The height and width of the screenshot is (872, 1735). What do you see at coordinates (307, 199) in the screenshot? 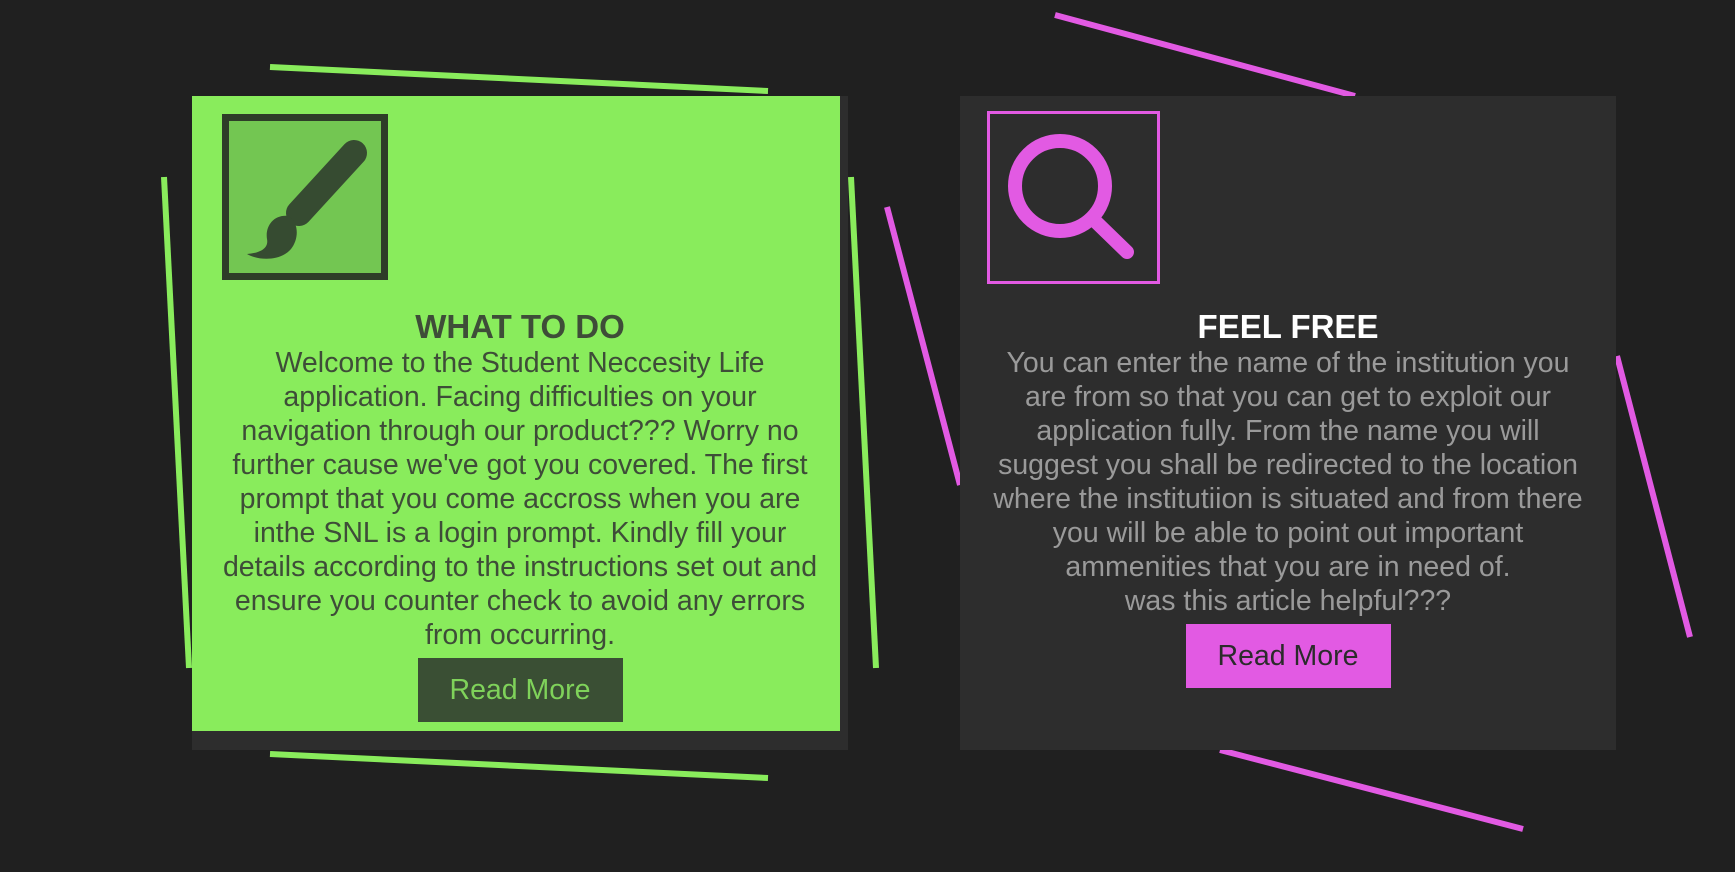
I see `paintbrush-icon` at bounding box center [307, 199].